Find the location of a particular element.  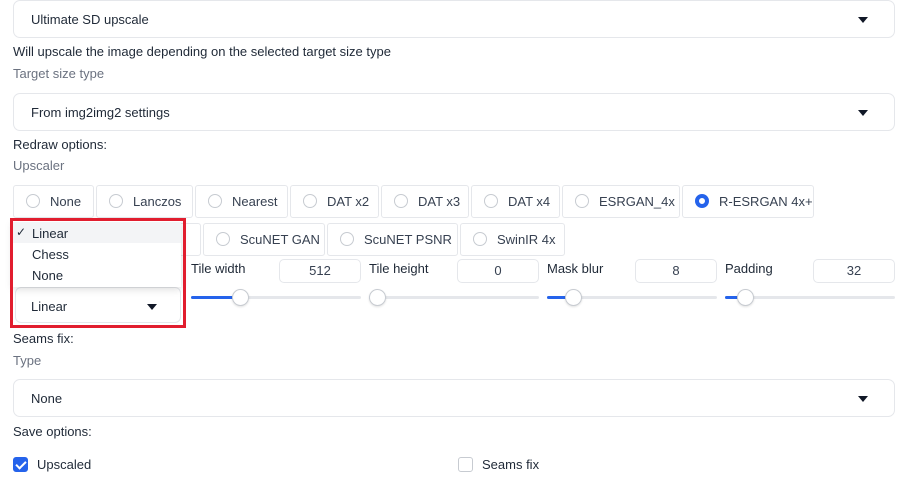

upscaler-label: Upscaler is located at coordinates (39, 165).